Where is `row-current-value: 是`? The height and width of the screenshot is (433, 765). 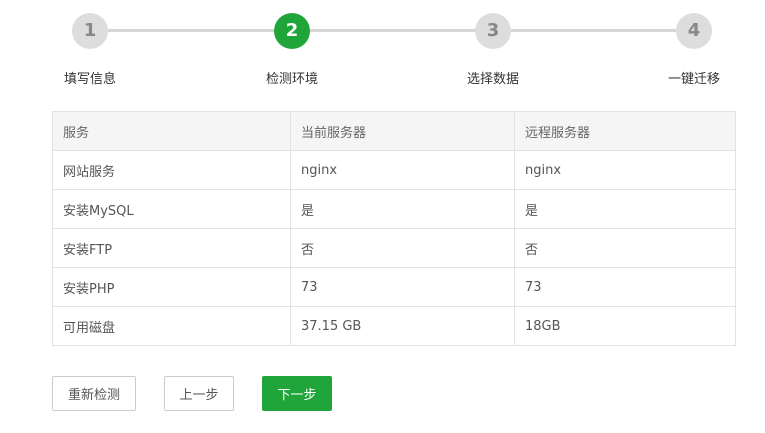
row-current-value: 是 is located at coordinates (402, 209).